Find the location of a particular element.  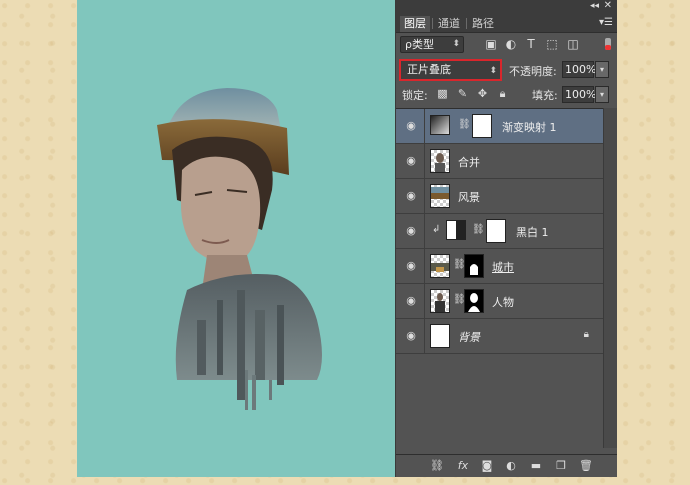

filter-kind-label: ρ类型 is located at coordinates (419, 44).